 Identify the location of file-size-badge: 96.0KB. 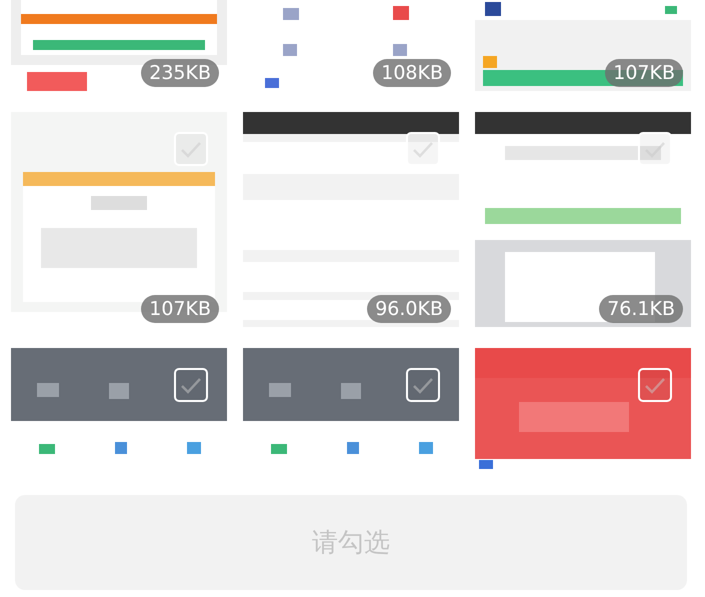
(409, 309).